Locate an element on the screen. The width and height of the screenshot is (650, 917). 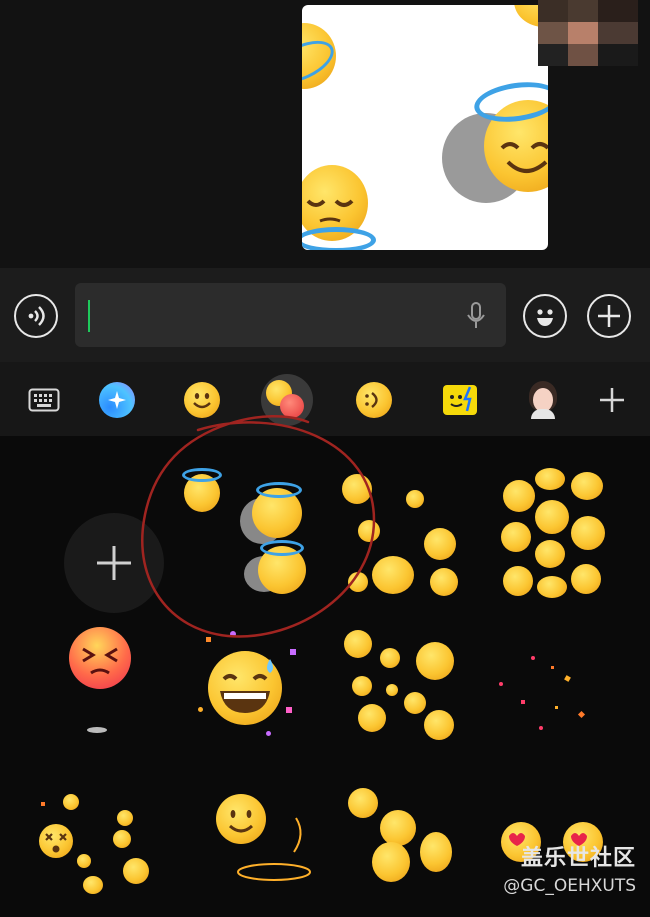
microphone-icon is located at coordinates (476, 316).